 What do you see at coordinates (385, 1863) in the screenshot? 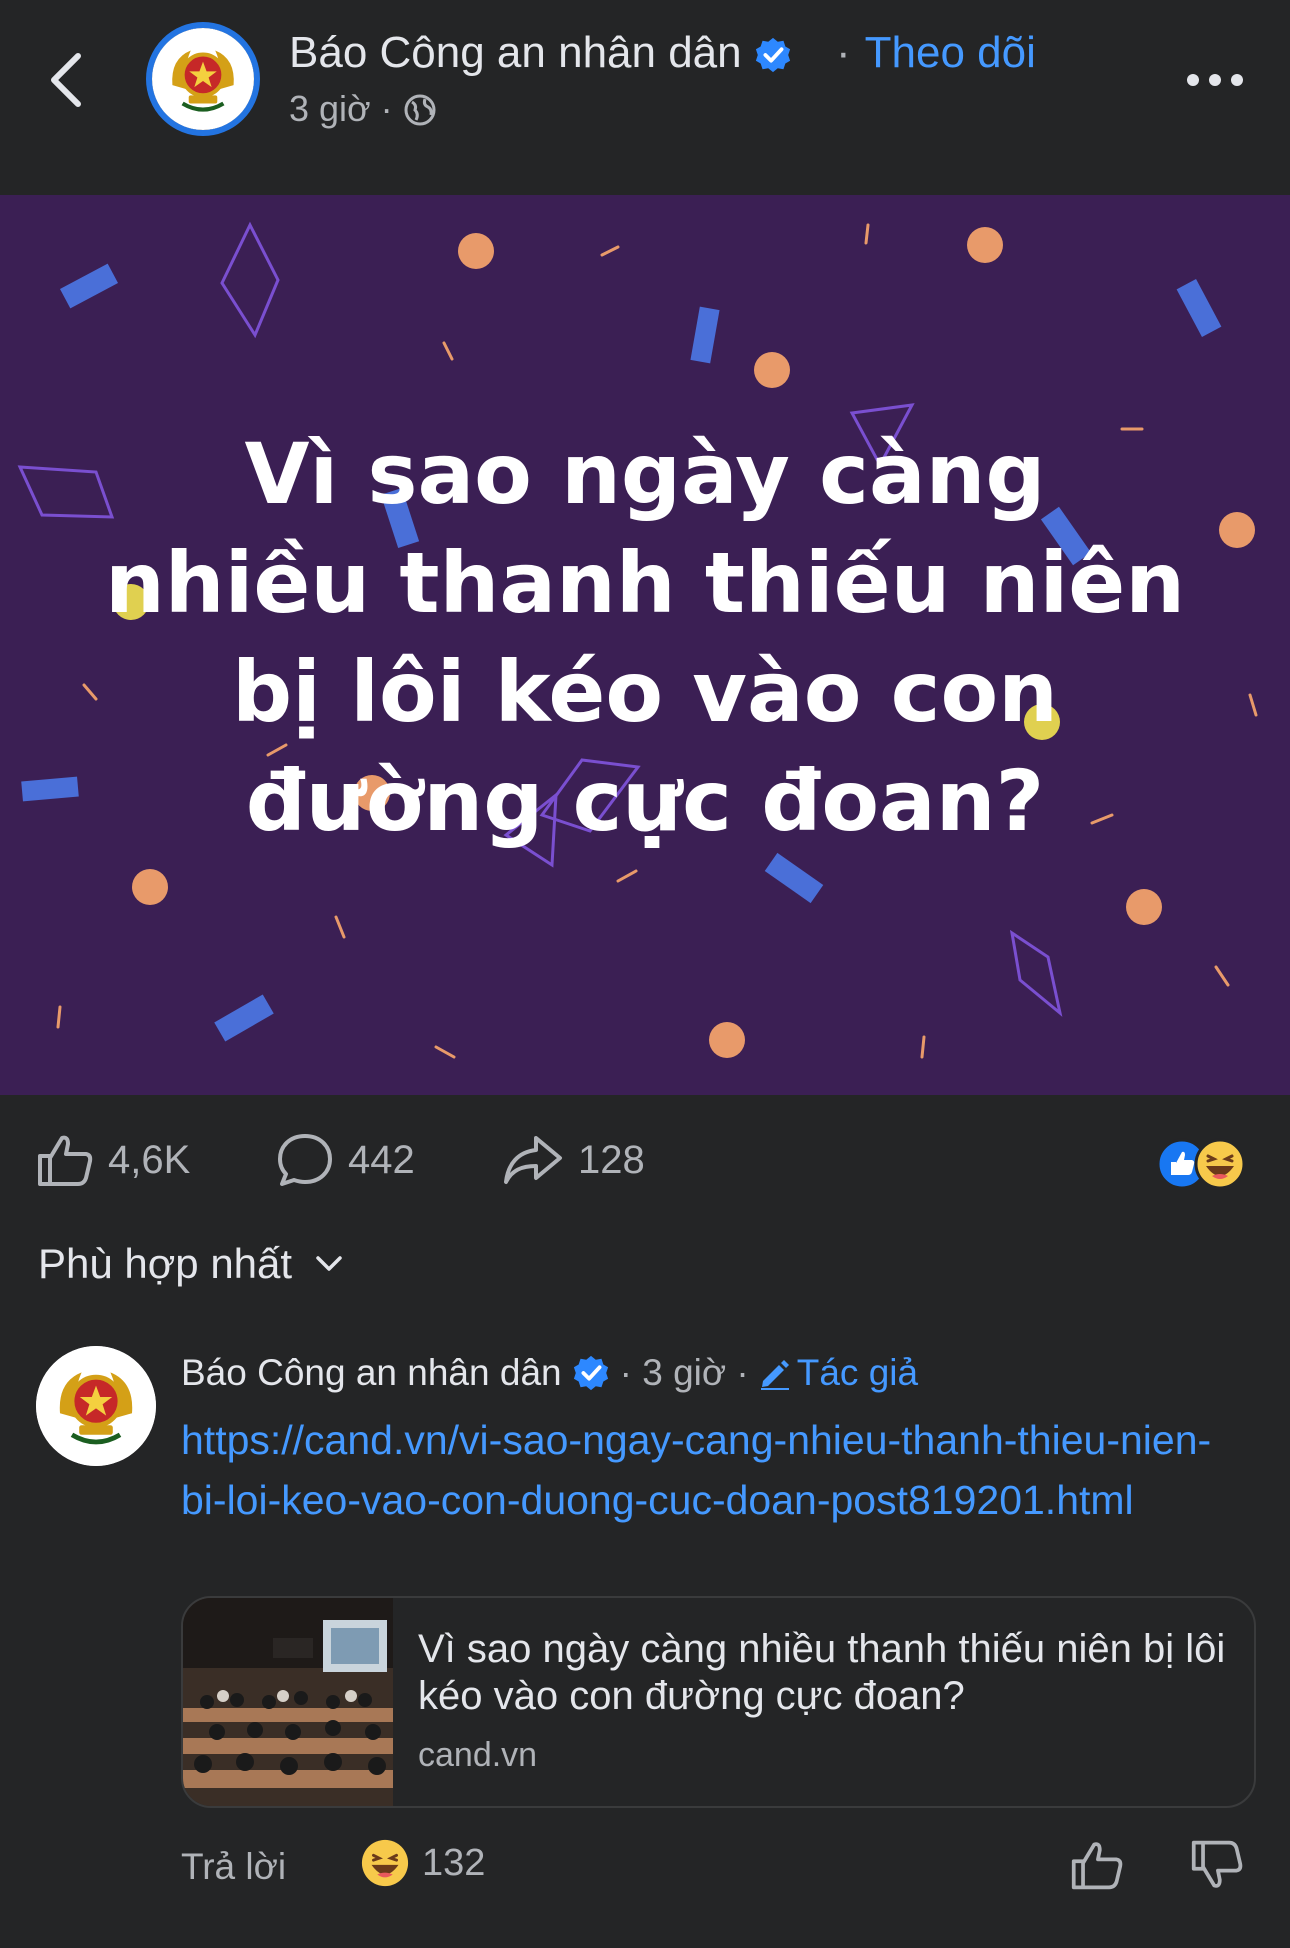
I see `haha-emoji-icon` at bounding box center [385, 1863].